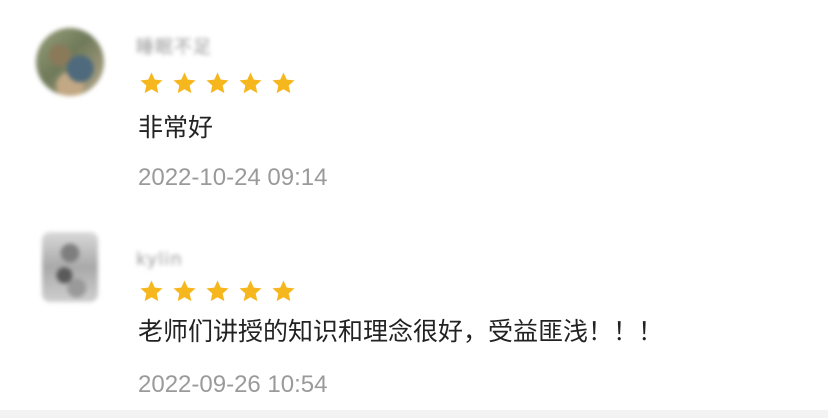 The height and width of the screenshot is (418, 828). Describe the element at coordinates (414, 414) in the screenshot. I see `divider` at that location.